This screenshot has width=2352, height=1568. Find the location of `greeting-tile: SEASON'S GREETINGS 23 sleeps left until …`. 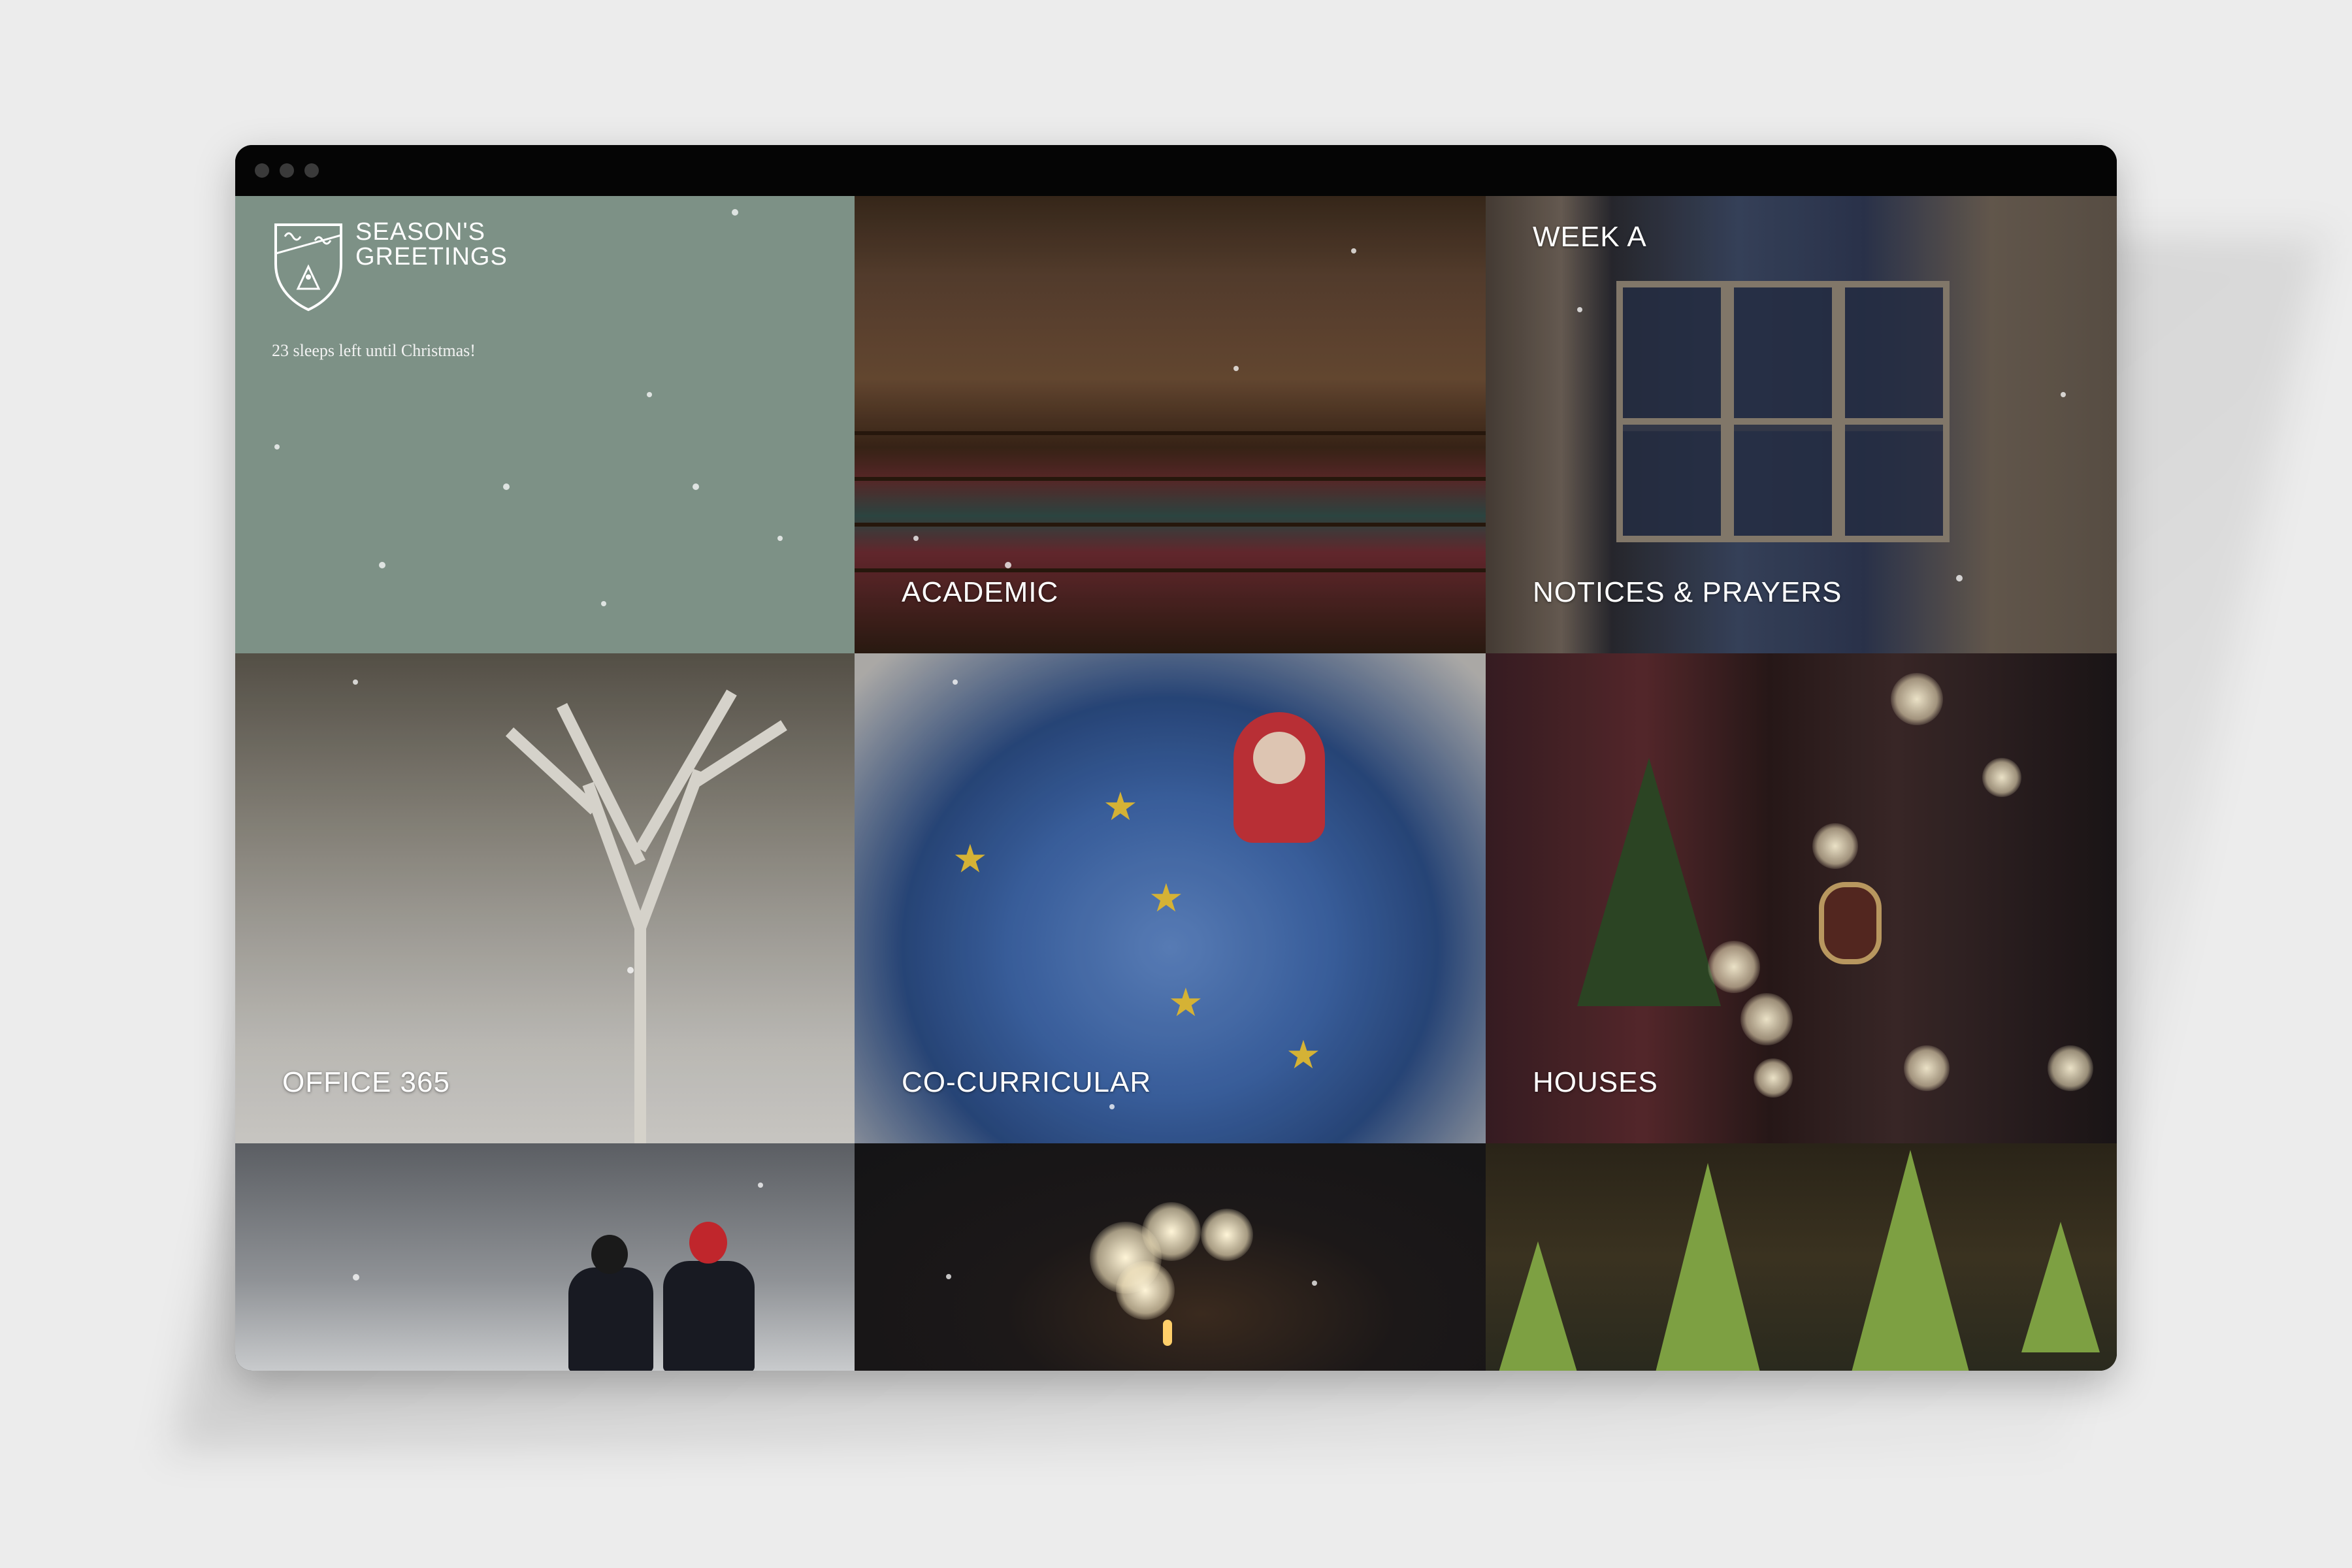

greeting-tile: SEASON'S GREETINGS 23 sleeps left until … is located at coordinates (545, 424).